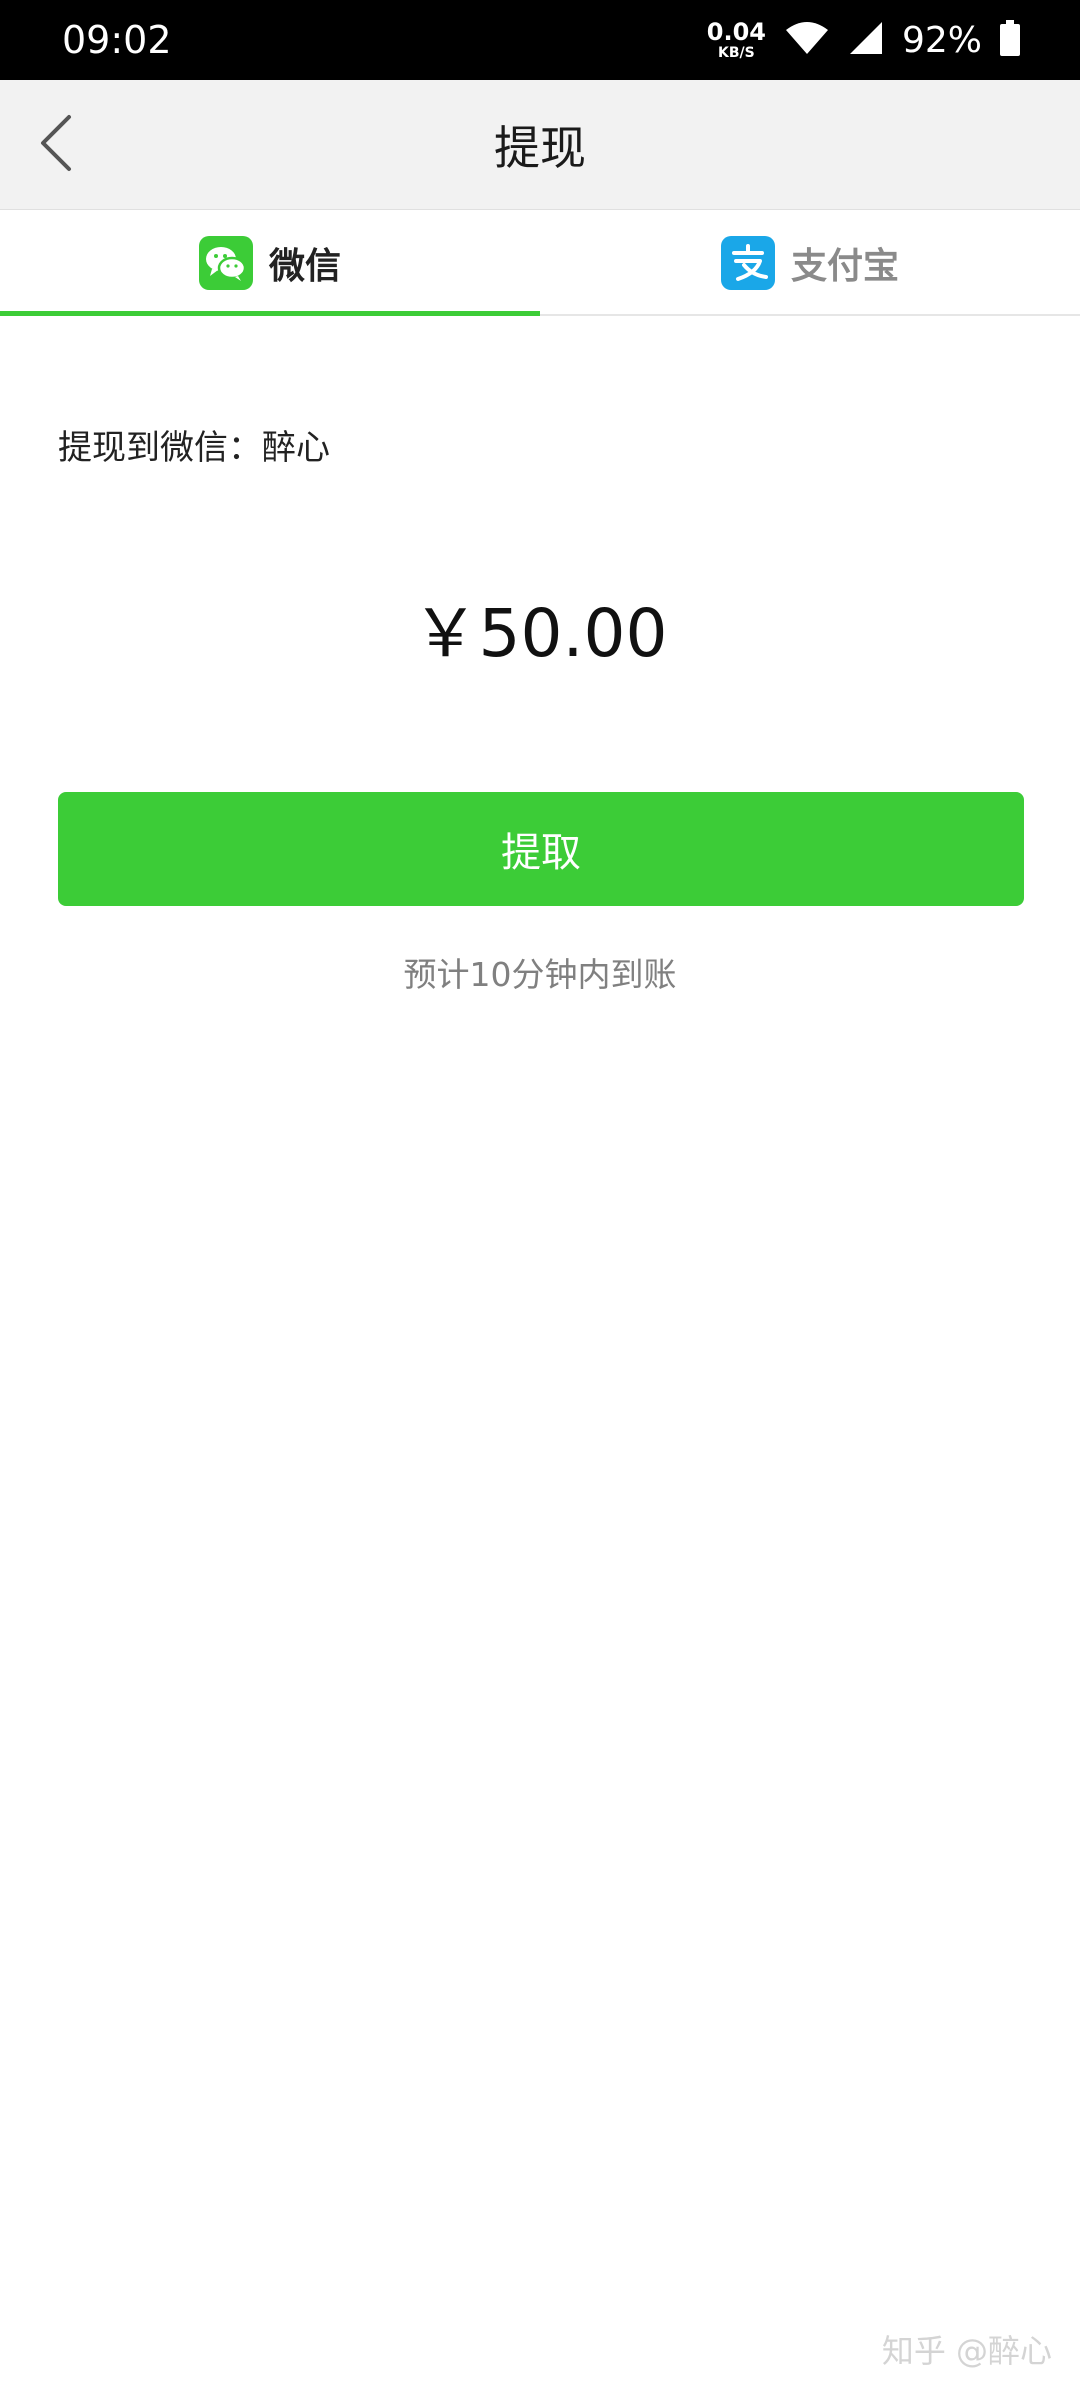 This screenshot has height=2400, width=1080. I want to click on title-bar: 提现, so click(540, 145).